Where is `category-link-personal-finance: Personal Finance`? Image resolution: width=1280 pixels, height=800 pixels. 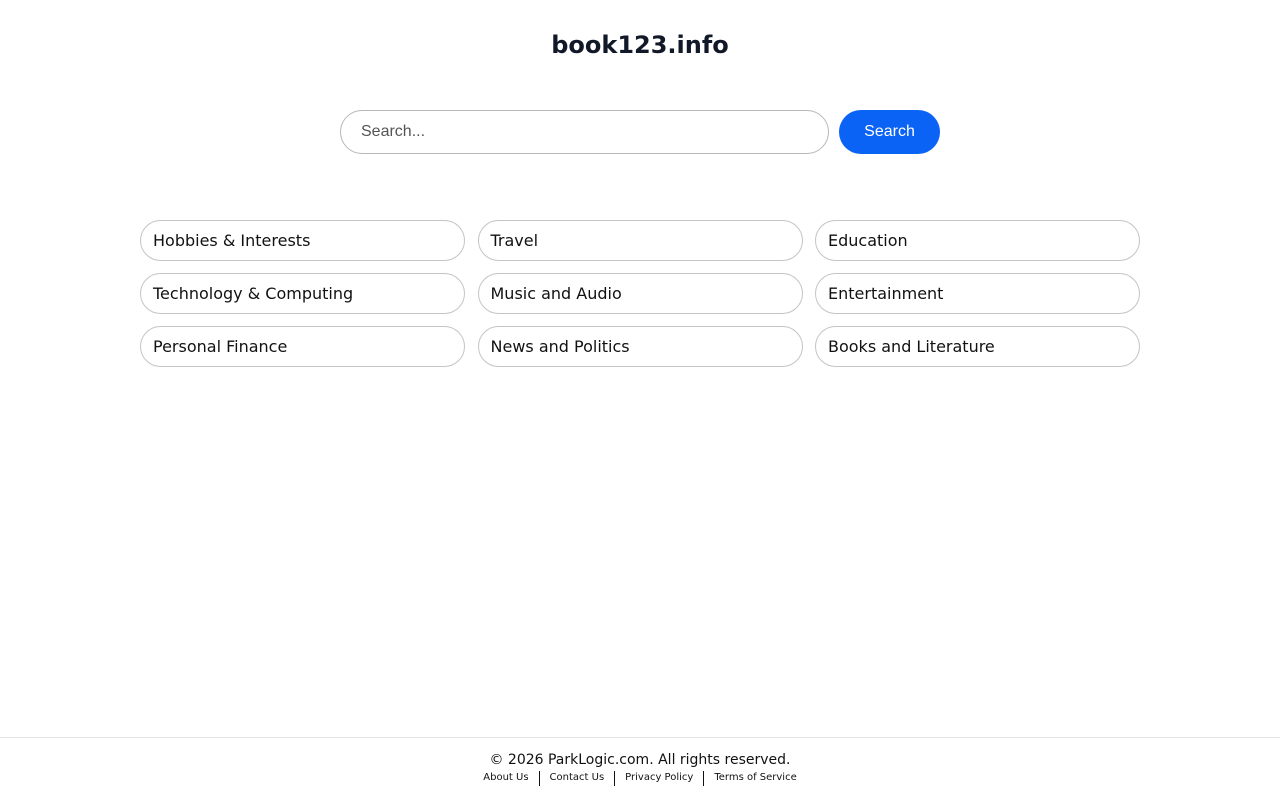 category-link-personal-finance: Personal Finance is located at coordinates (302, 346).